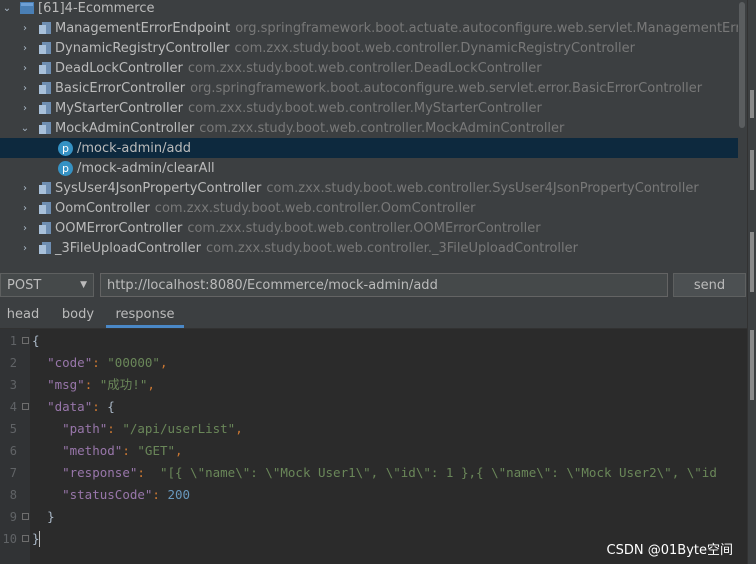 The height and width of the screenshot is (564, 756). Describe the element at coordinates (369, 168) in the screenshot. I see `endpoint-mock-admin-clearall: p /mock-admin/clearAll` at that location.